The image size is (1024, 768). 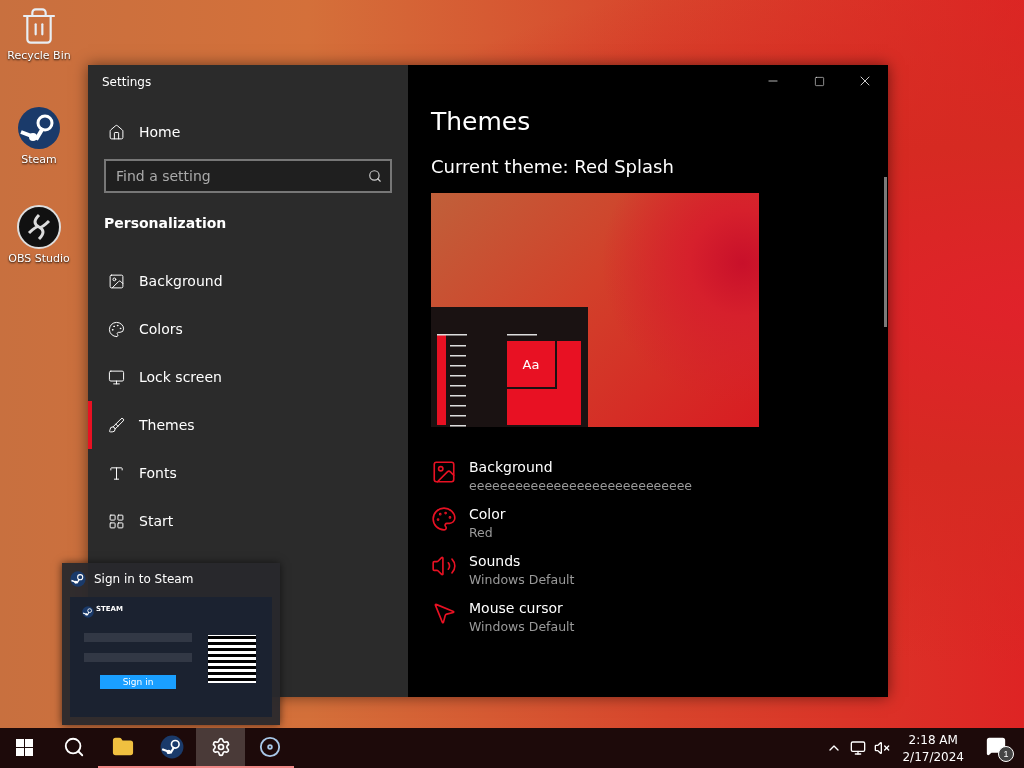 What do you see at coordinates (531, 364) in the screenshot?
I see `tile-label: Aa` at bounding box center [531, 364].